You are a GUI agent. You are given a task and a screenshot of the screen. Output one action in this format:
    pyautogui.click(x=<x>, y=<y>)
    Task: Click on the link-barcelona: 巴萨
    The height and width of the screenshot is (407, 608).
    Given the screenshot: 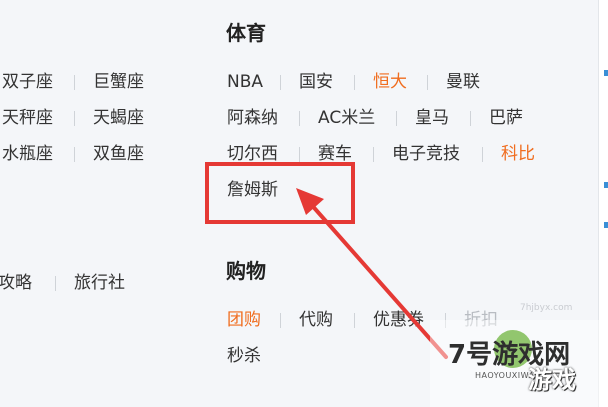 What is the action you would take?
    pyautogui.click(x=506, y=118)
    